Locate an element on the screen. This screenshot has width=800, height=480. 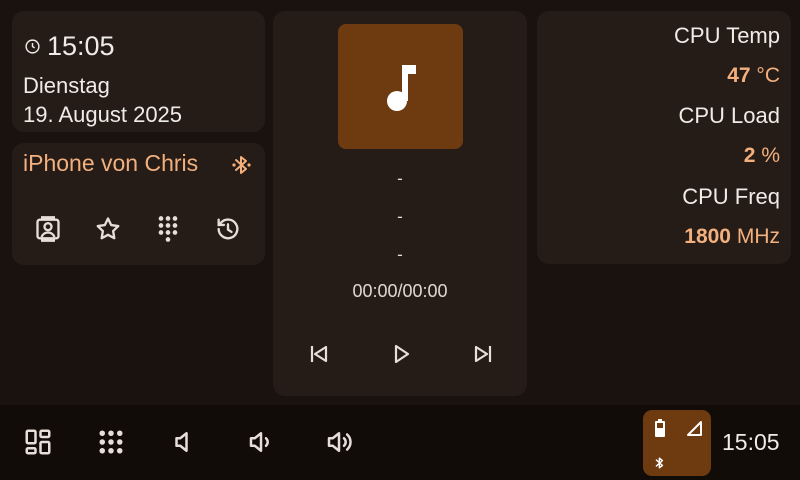
signal-icon is located at coordinates (694, 428).